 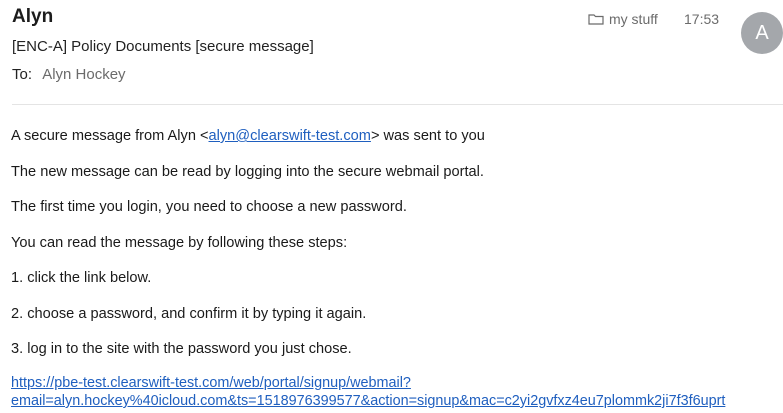 I want to click on sender-name: Alyn, so click(x=32, y=17).